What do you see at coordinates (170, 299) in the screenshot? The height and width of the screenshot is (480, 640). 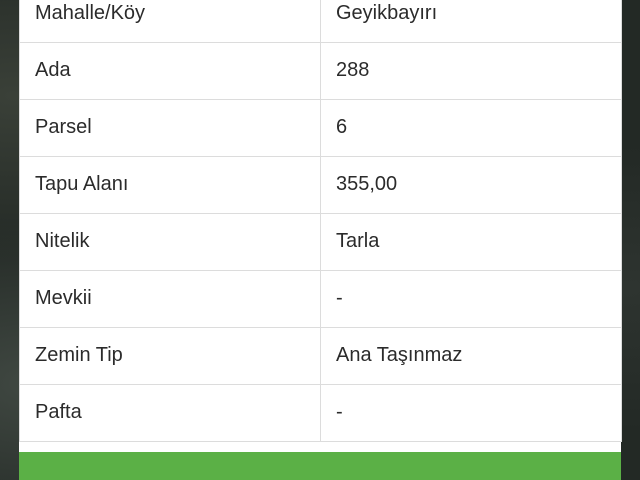 I see `row-label: Mevkii` at bounding box center [170, 299].